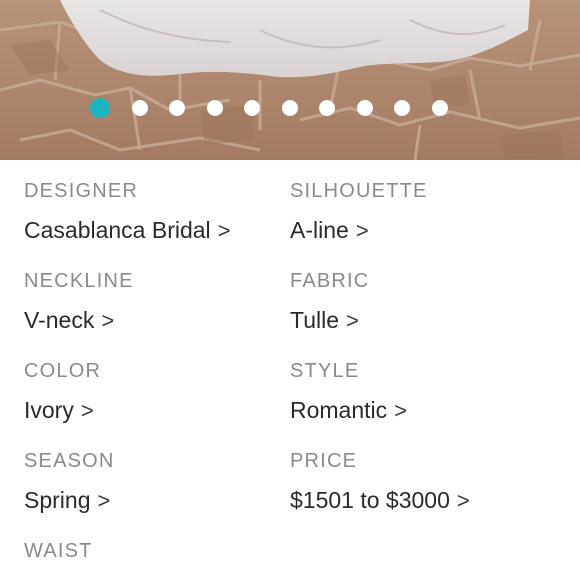 The image size is (580, 580). I want to click on color-link: Ivory >, so click(59, 410).